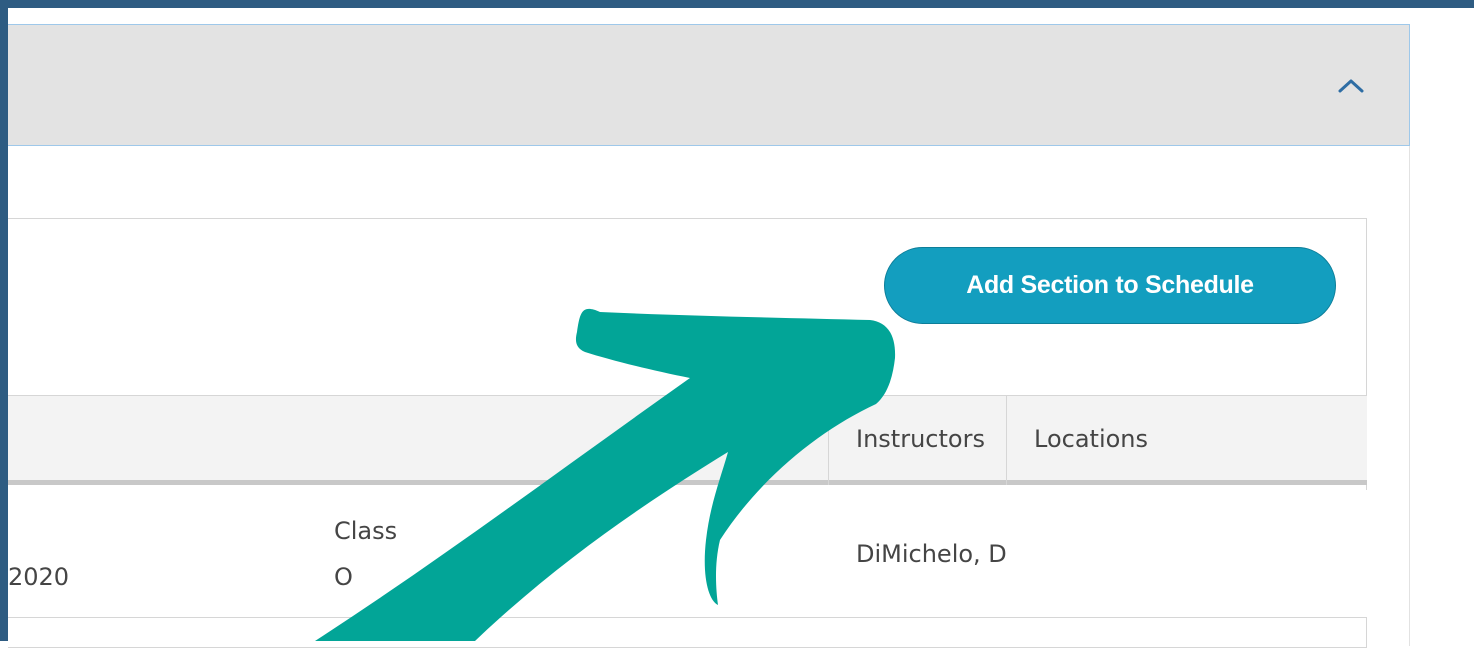 The height and width of the screenshot is (648, 1474). Describe the element at coordinates (687, 440) in the screenshot. I see `table-header` at that location.